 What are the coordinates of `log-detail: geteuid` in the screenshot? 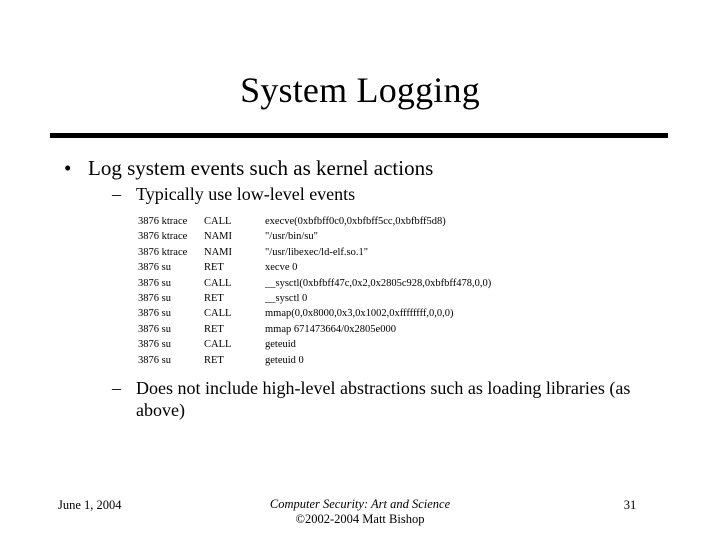 It's located at (280, 345).